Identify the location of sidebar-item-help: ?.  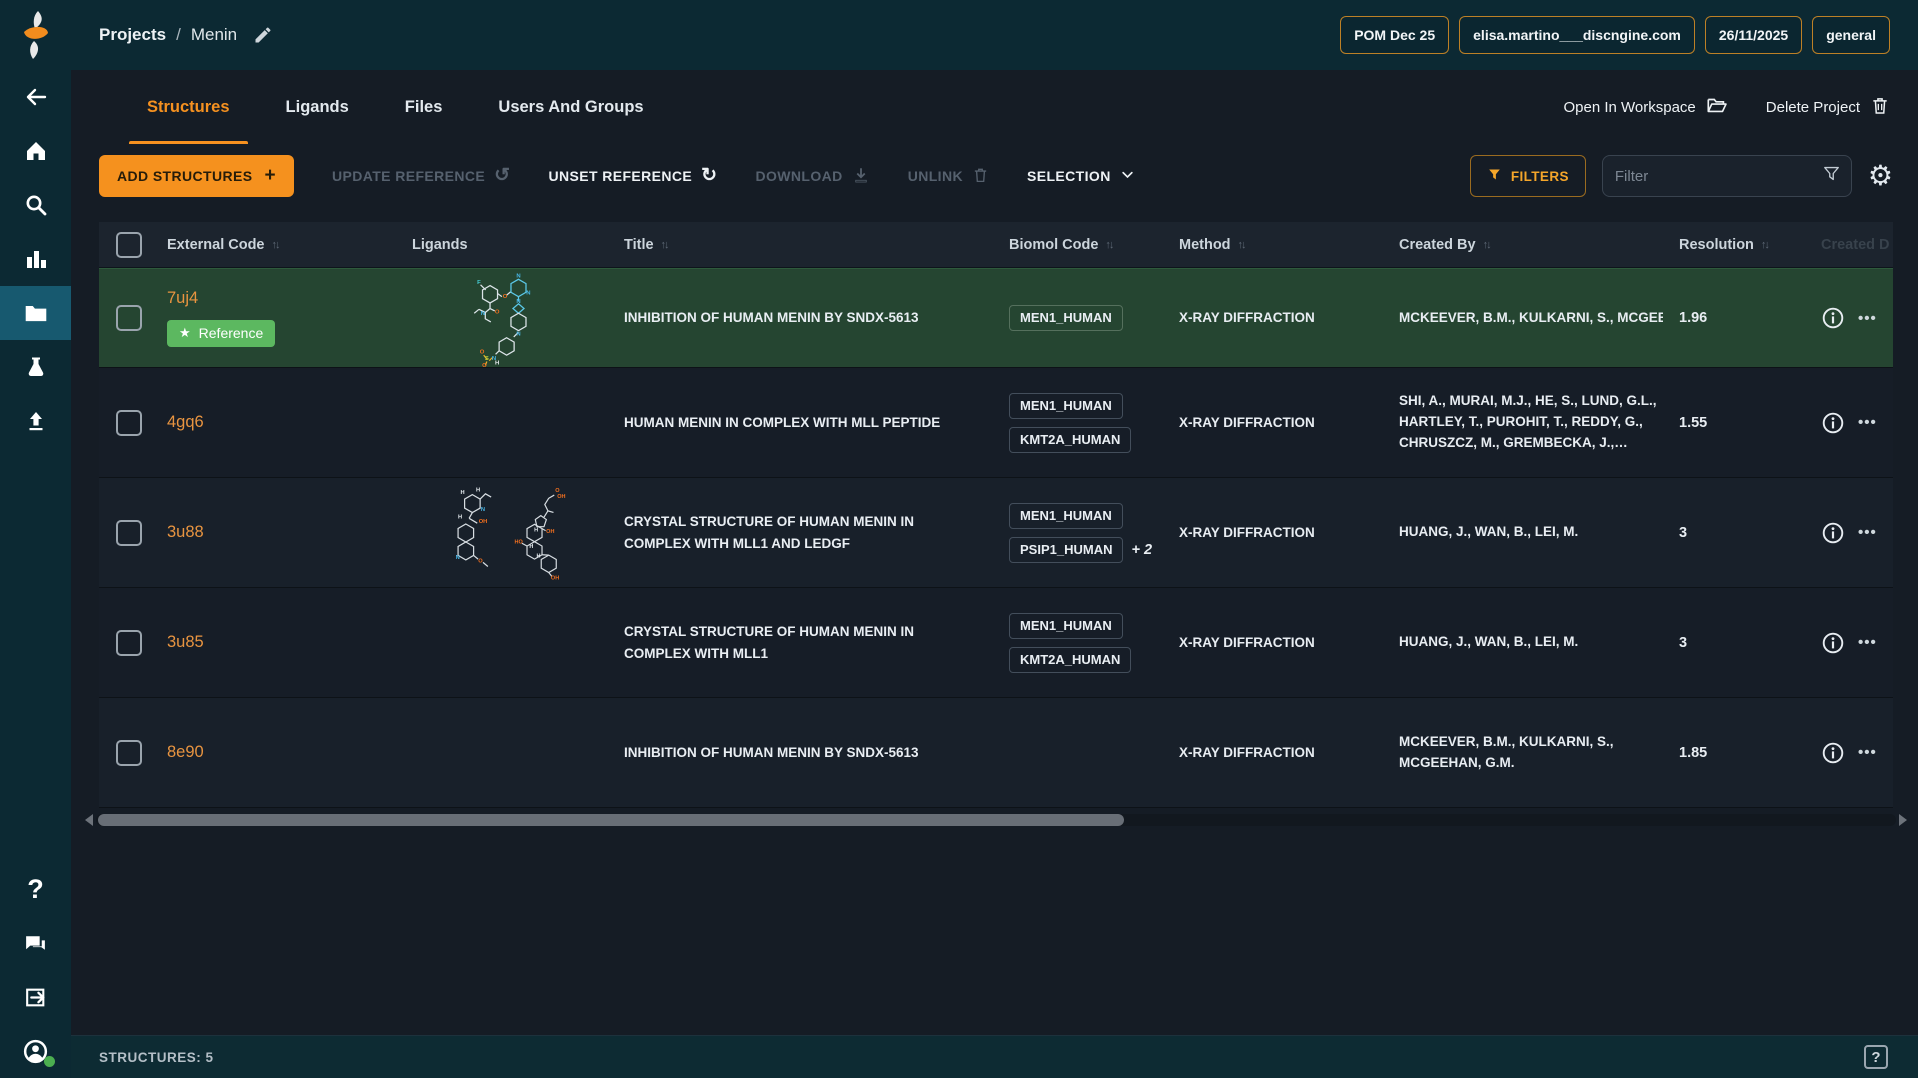
(35, 889).